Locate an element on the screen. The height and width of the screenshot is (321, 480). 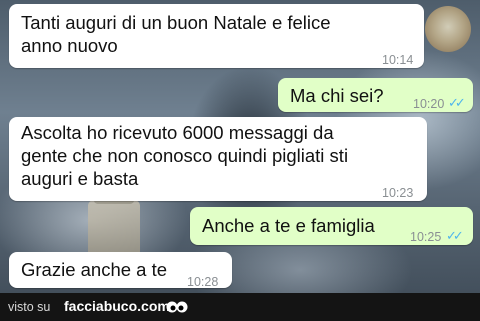
watermark-site-link: facciabuco.com is located at coordinates (117, 306).